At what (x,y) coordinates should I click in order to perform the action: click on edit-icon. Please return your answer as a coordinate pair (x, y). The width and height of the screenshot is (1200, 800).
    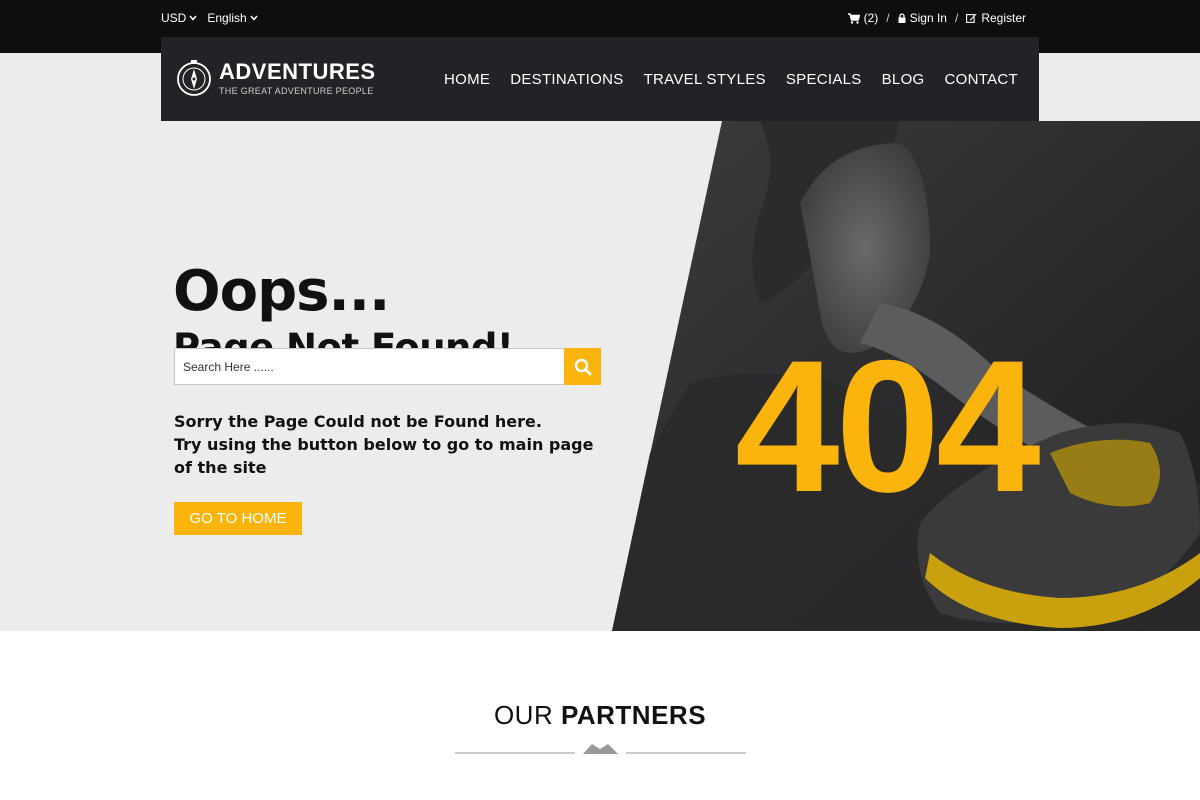
    Looking at the image, I should click on (971, 18).